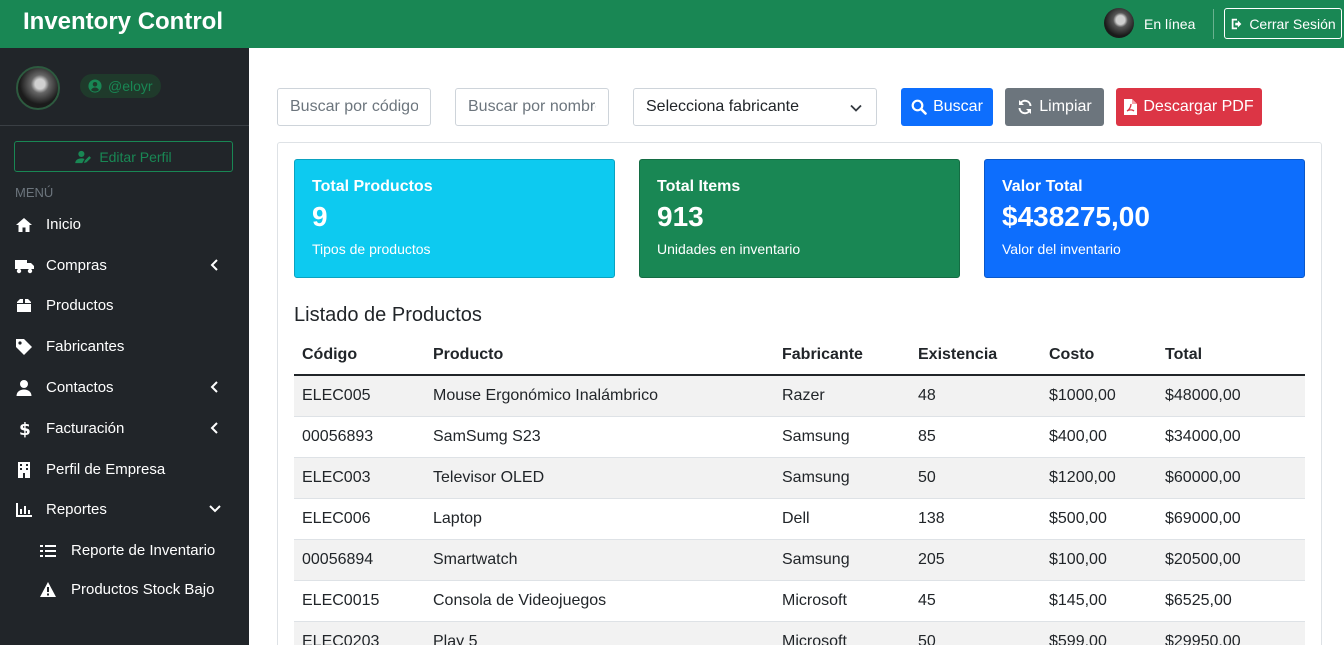 This screenshot has width=1344, height=645. I want to click on stat-title: Valor Total, so click(1042, 186).